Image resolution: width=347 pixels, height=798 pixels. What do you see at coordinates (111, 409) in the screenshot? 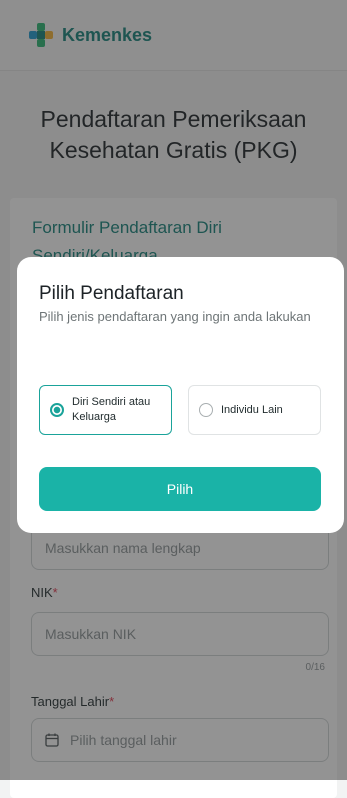
I see `option-label: Diri Sendiri atau Keluarga` at bounding box center [111, 409].